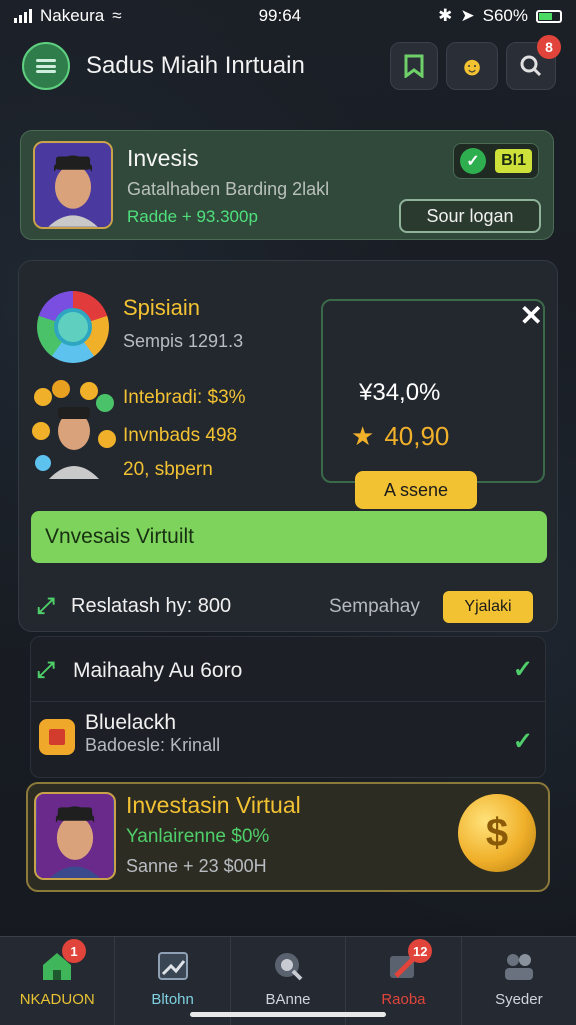 The height and width of the screenshot is (1025, 576). What do you see at coordinates (513, 161) in the screenshot?
I see `level-badge: Bl1` at bounding box center [513, 161].